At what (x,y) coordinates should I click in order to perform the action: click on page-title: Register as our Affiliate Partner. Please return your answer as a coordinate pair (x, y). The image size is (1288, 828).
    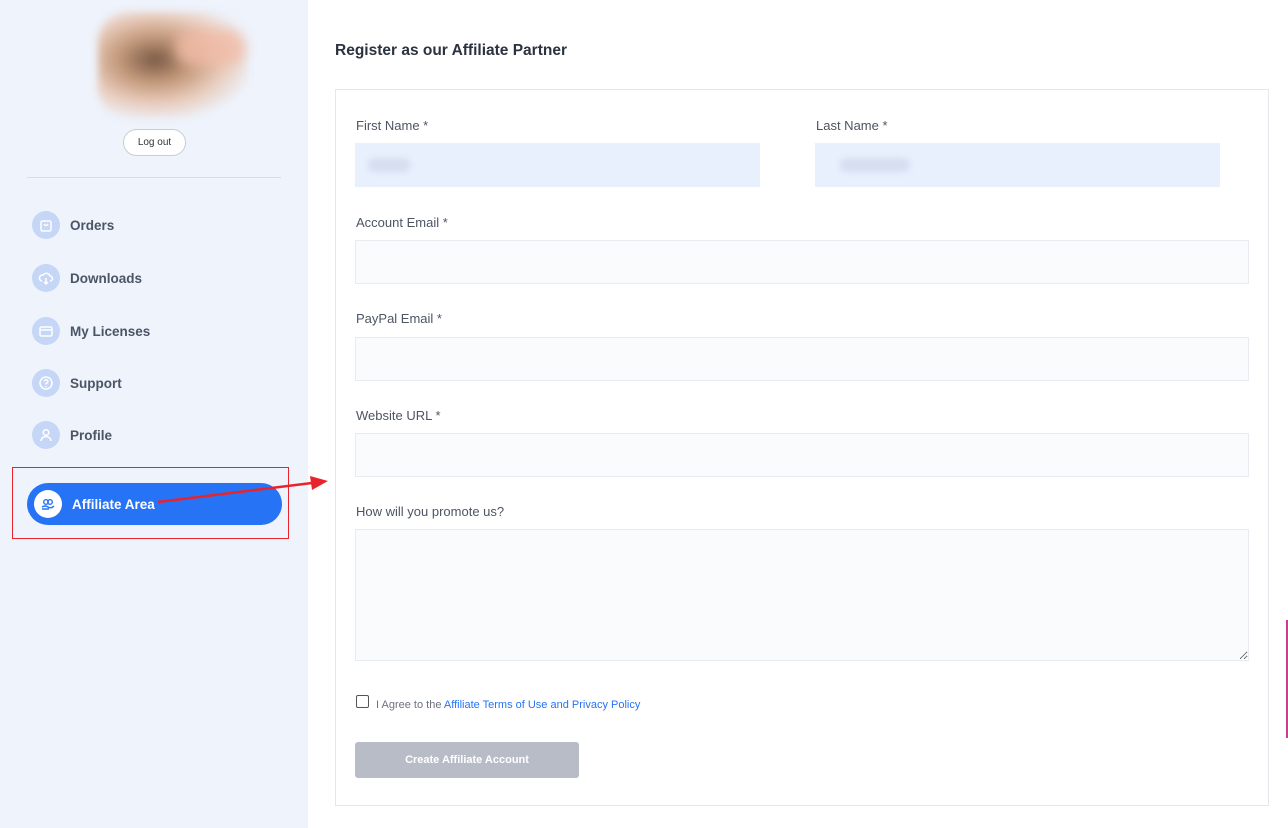
    Looking at the image, I should click on (451, 50).